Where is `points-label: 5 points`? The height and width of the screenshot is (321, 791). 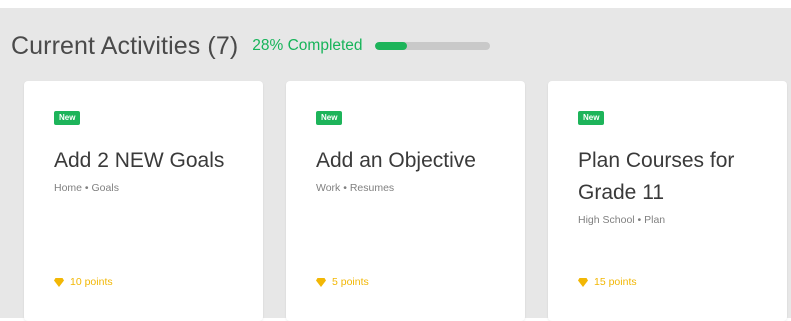 points-label: 5 points is located at coordinates (350, 282).